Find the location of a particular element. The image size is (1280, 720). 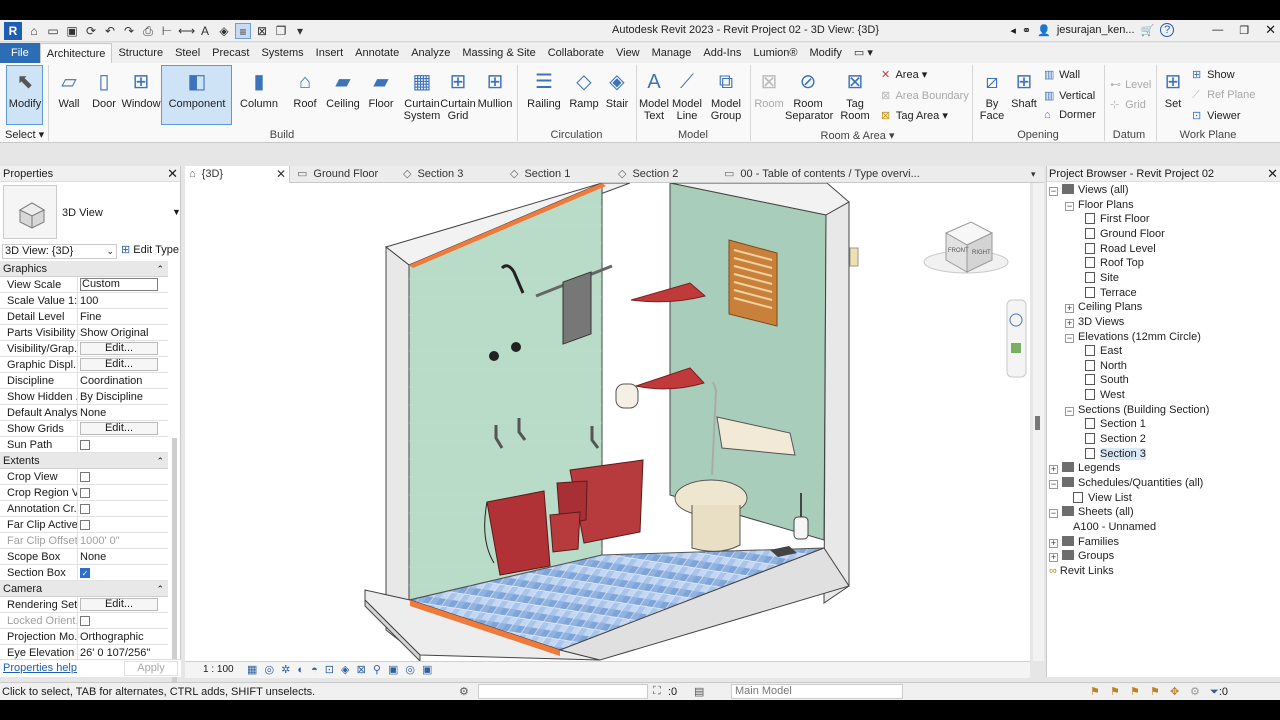

property-value: By Discipline is located at coordinates (123, 396).